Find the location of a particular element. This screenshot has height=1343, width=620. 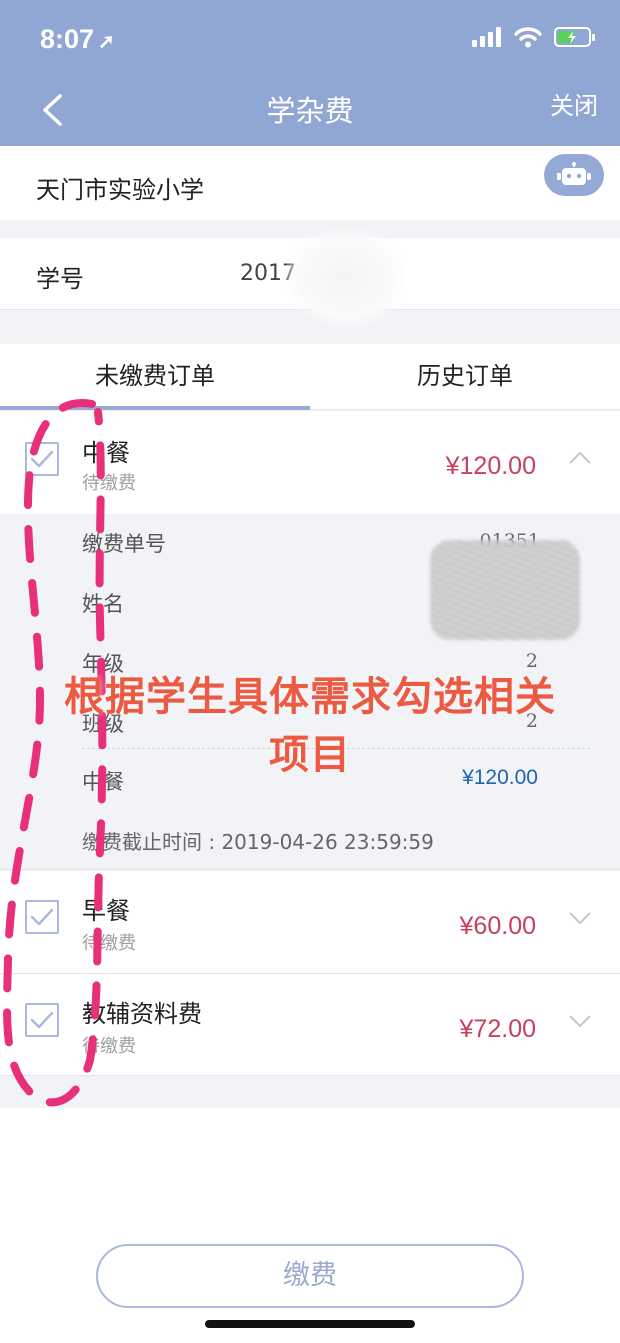

order-tabs: 未缴费订单 历史订单 is located at coordinates (310, 377).